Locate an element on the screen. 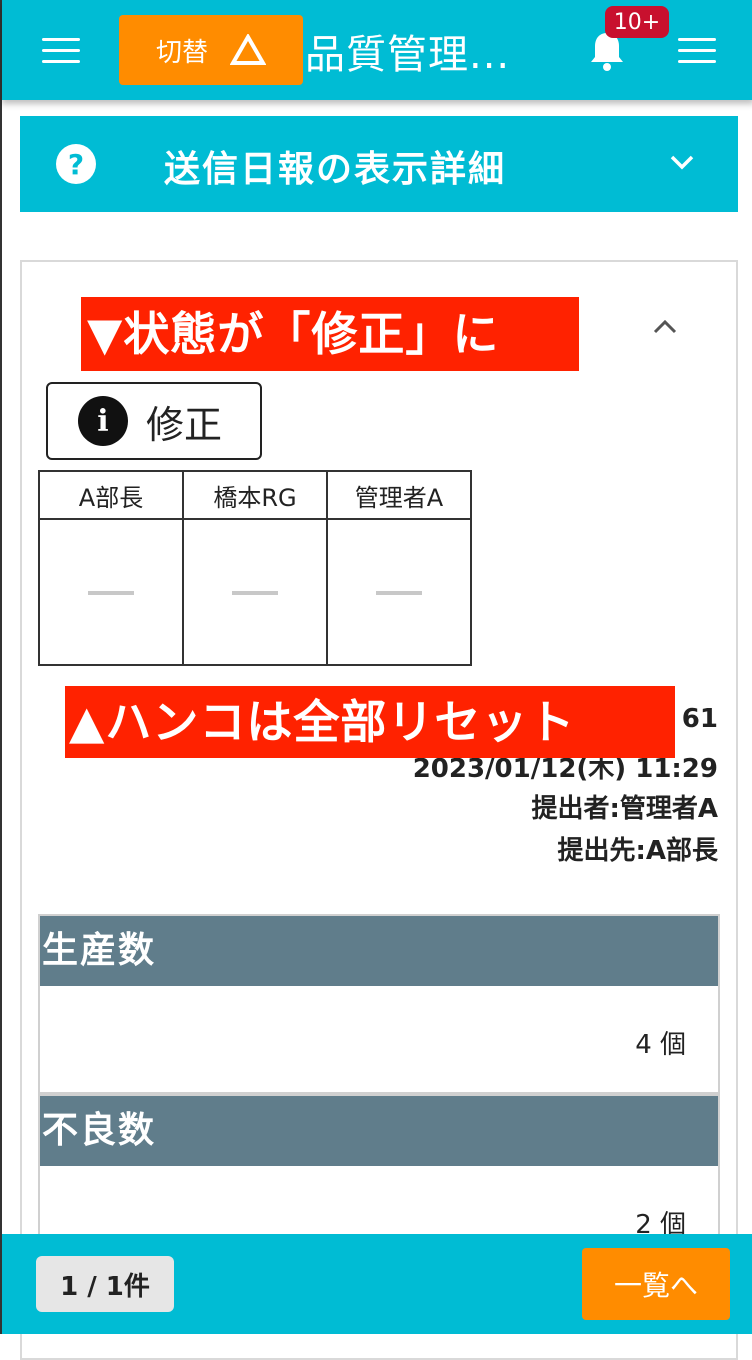 This screenshot has height=1360, width=752. status-badge: i 修正 is located at coordinates (154, 421).